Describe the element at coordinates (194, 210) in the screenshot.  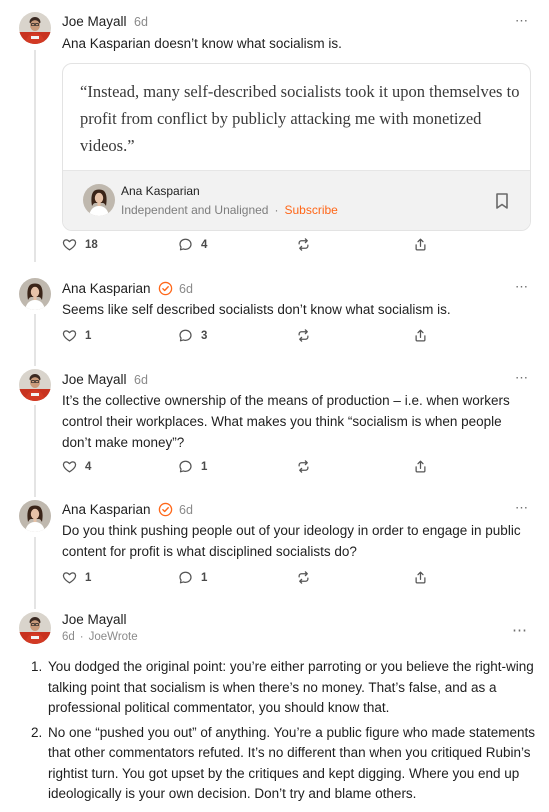
I see `publication-name: Independent and Unaligned` at that location.